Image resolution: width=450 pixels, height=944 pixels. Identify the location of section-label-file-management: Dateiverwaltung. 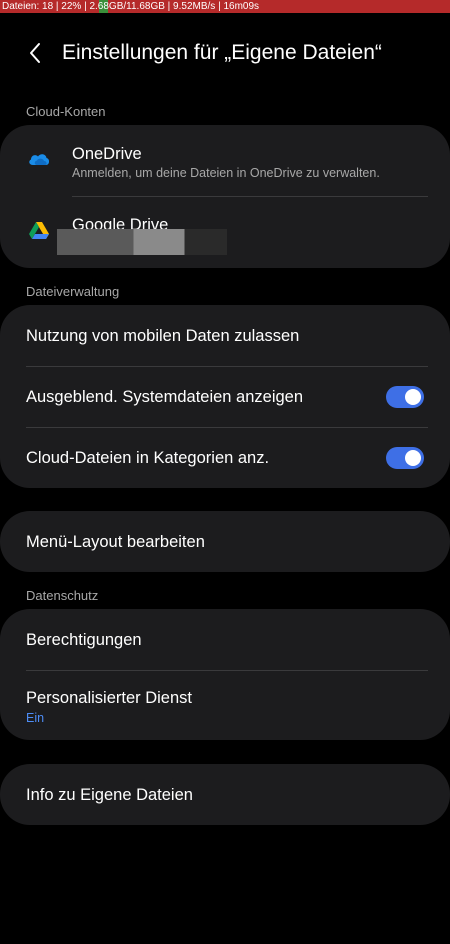
(73, 291).